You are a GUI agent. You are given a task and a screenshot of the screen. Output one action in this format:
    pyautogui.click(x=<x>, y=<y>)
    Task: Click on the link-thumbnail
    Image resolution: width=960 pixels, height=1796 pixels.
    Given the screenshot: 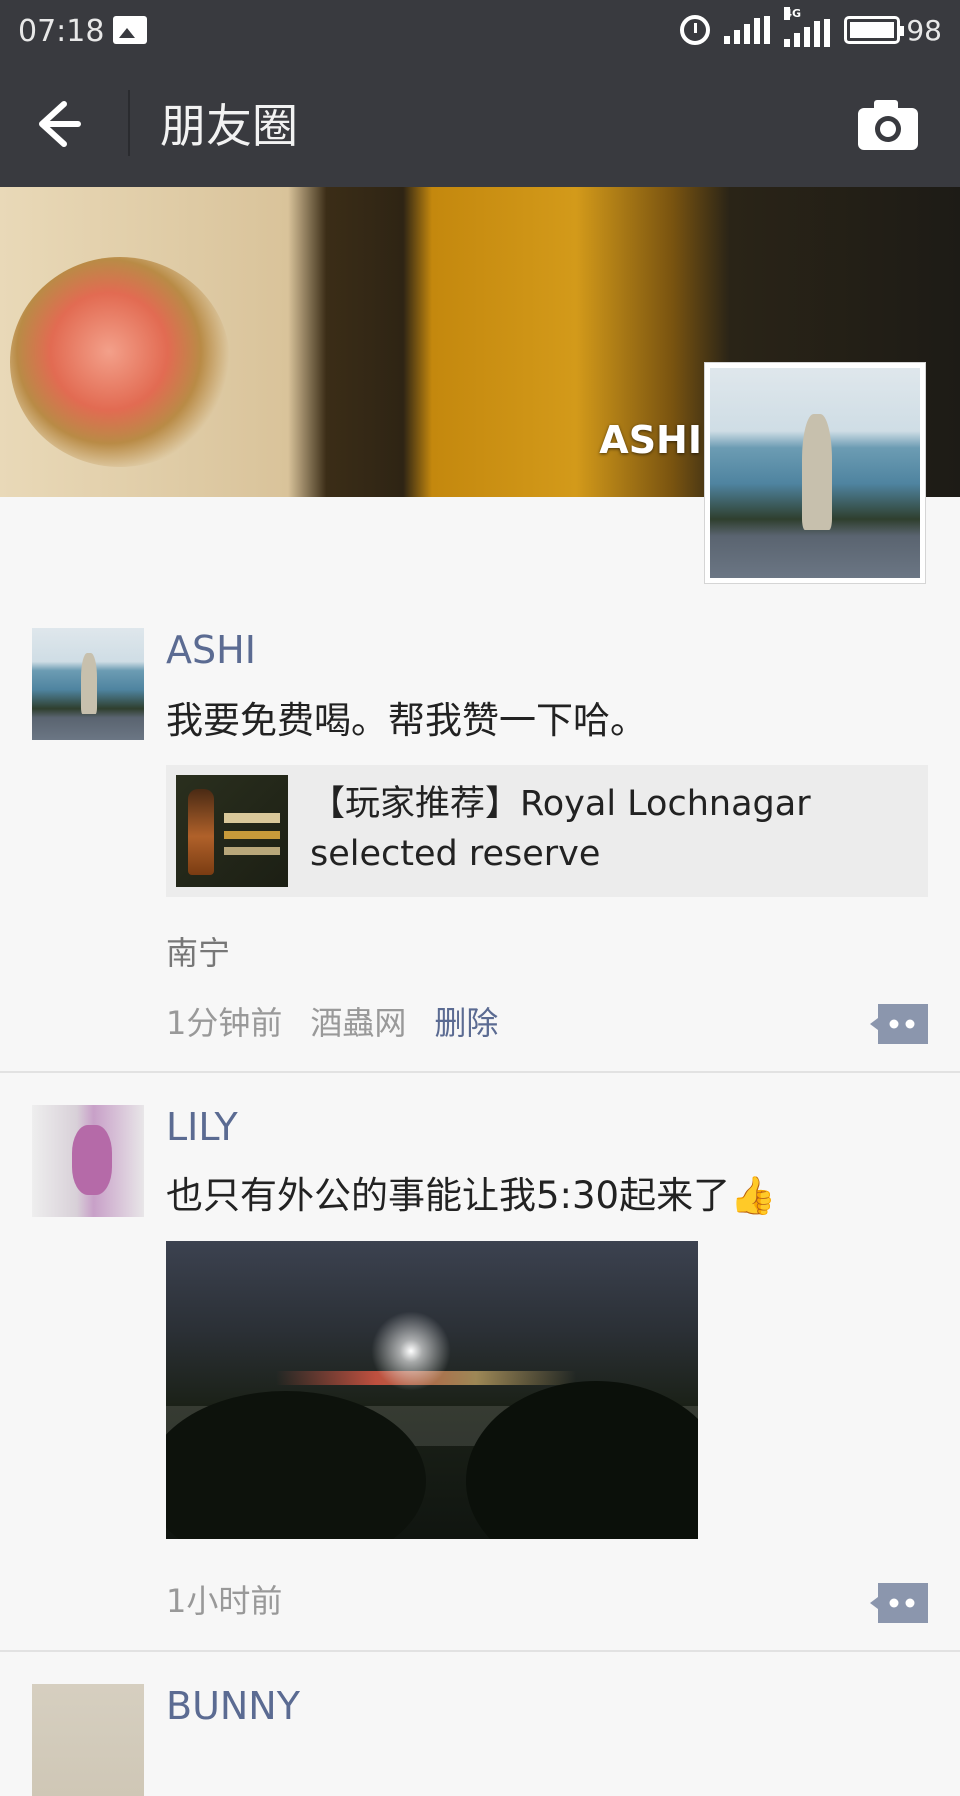 What is the action you would take?
    pyautogui.click(x=232, y=831)
    